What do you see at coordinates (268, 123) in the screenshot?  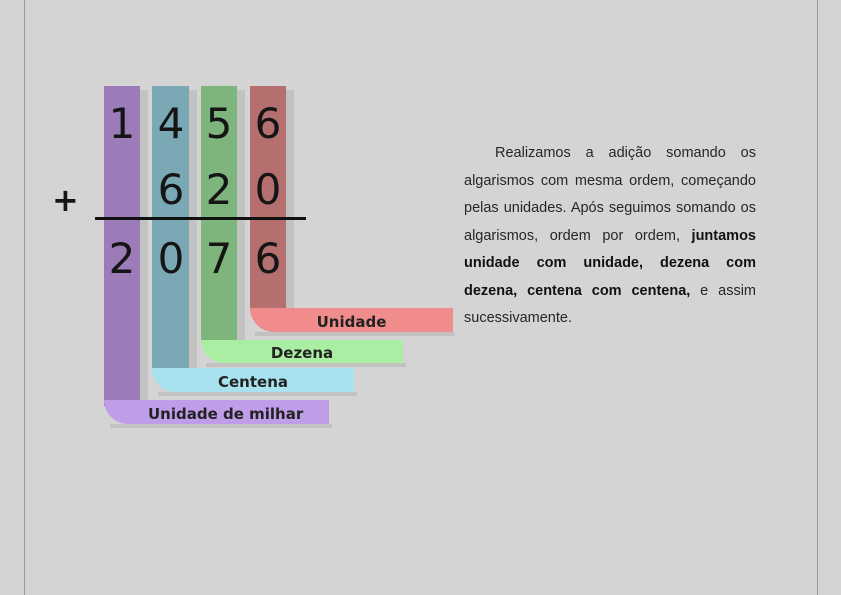 I see `digit-row1-col3: 6` at bounding box center [268, 123].